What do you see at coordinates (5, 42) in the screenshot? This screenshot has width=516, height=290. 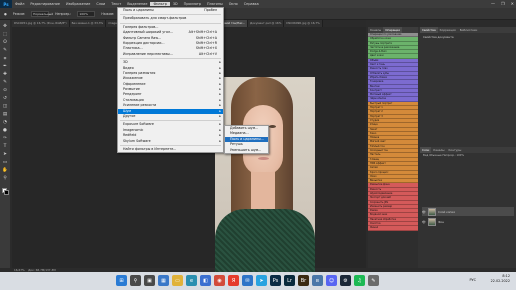 I see `lasso-tool-icon: ʘ` at bounding box center [5, 42].